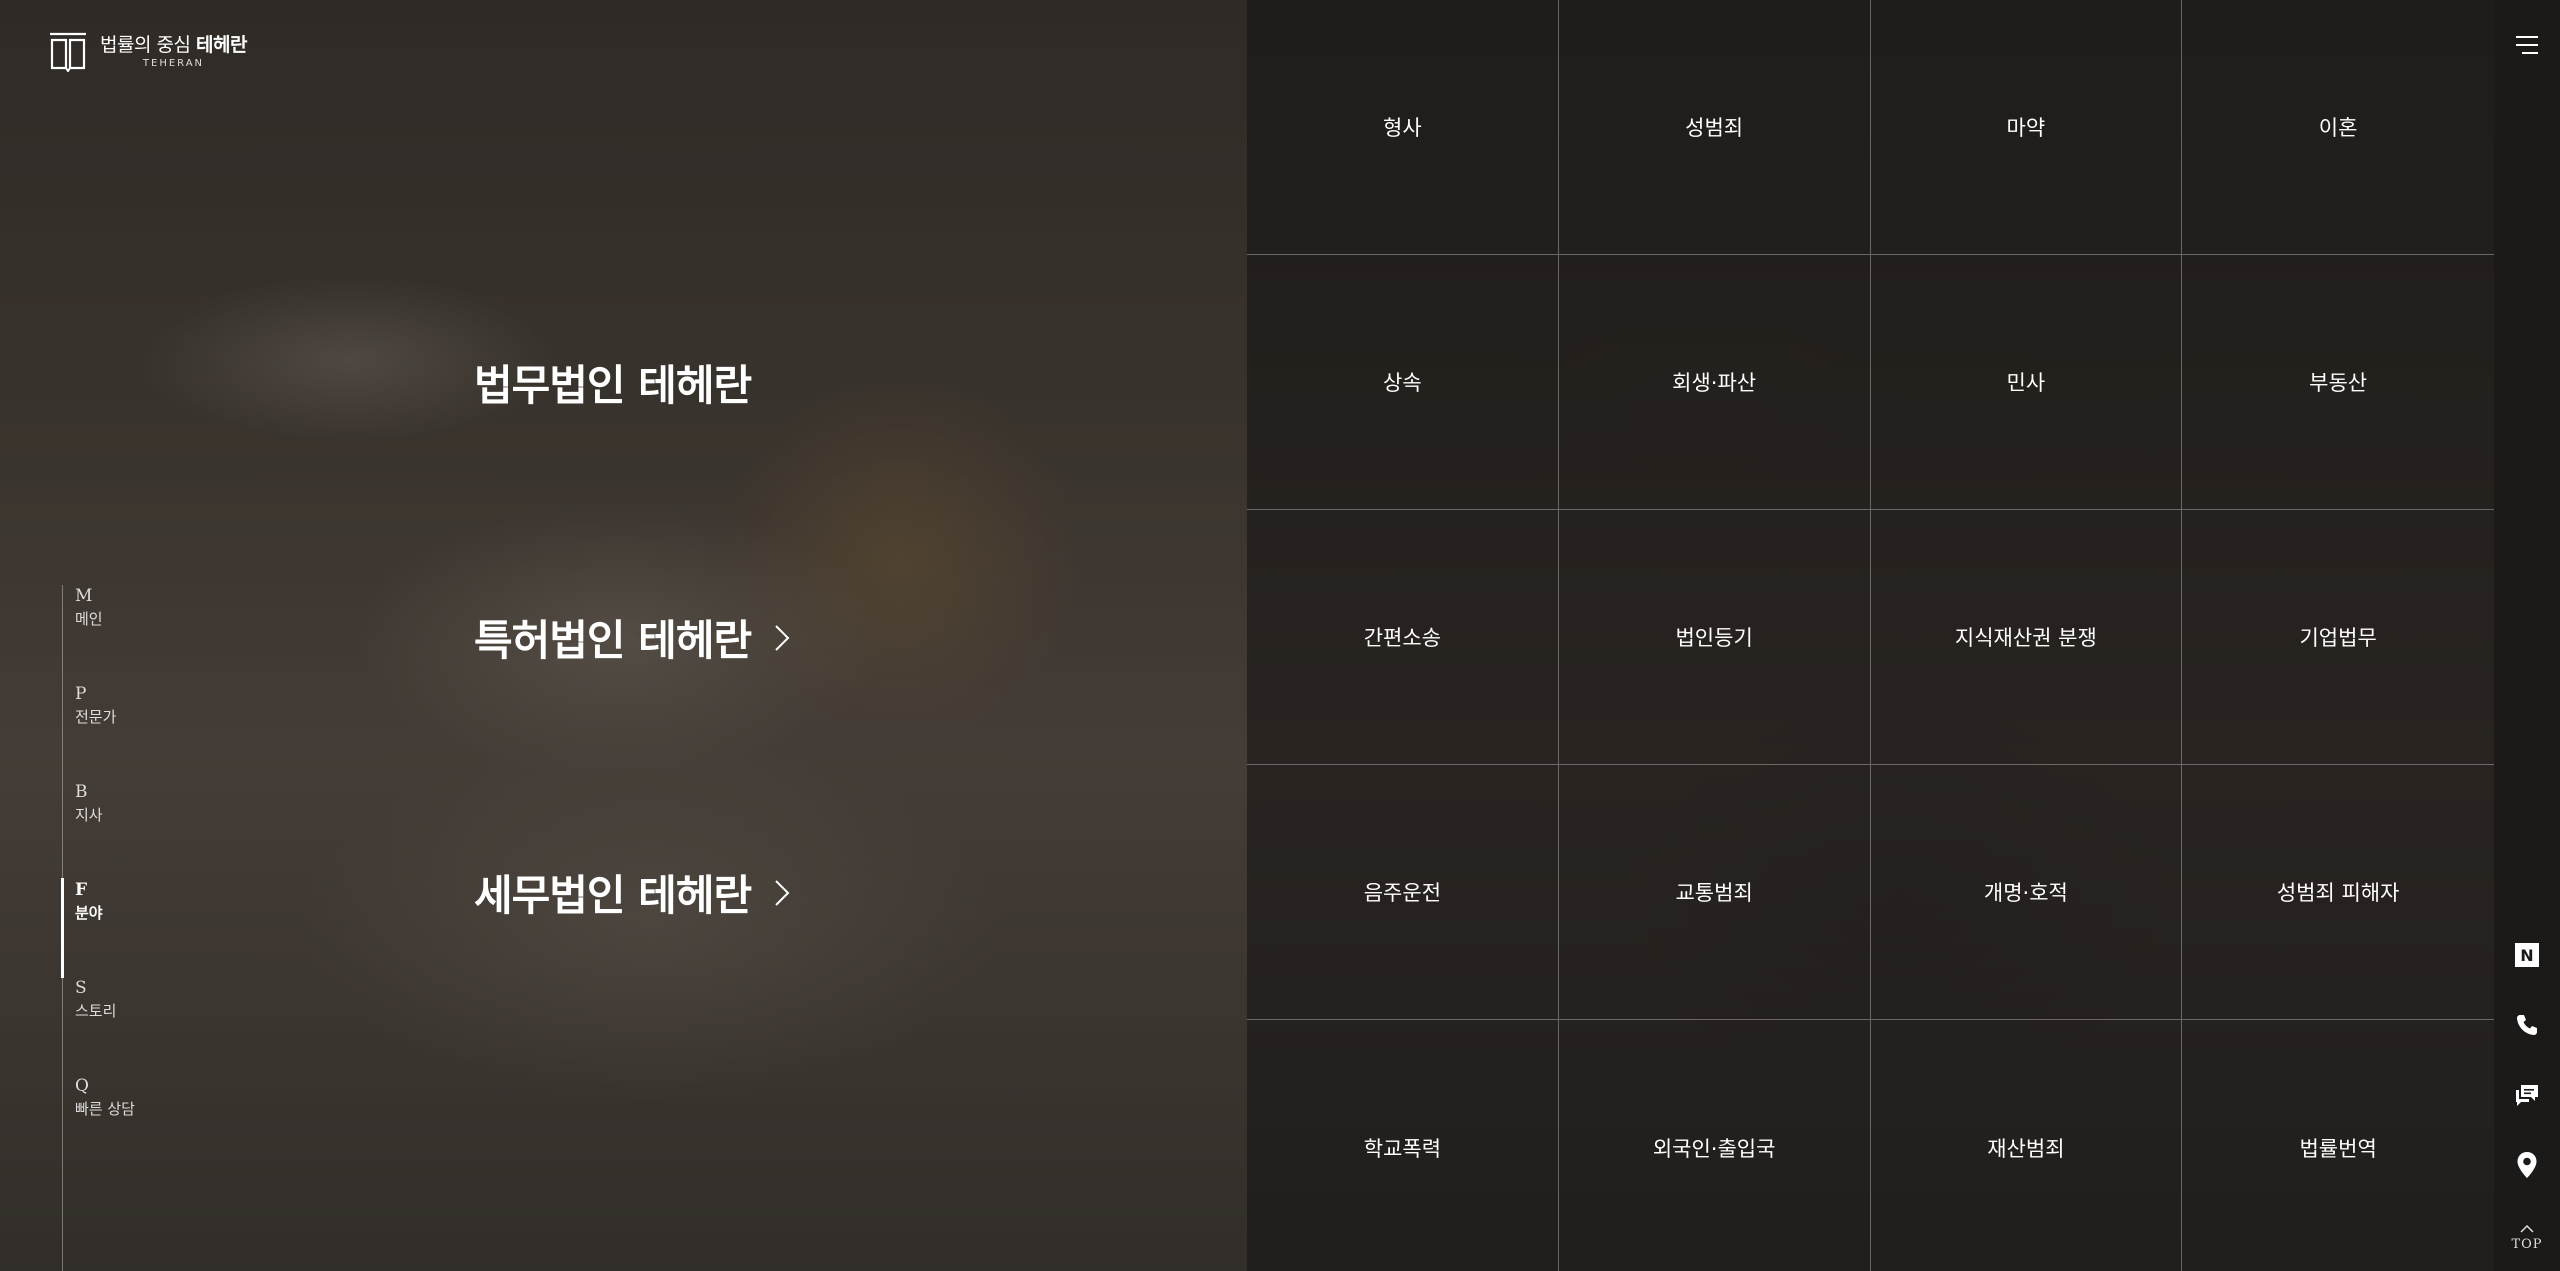 This screenshot has height=1271, width=2560. I want to click on firm-title: 특허법인 테헤란, so click(613, 640).